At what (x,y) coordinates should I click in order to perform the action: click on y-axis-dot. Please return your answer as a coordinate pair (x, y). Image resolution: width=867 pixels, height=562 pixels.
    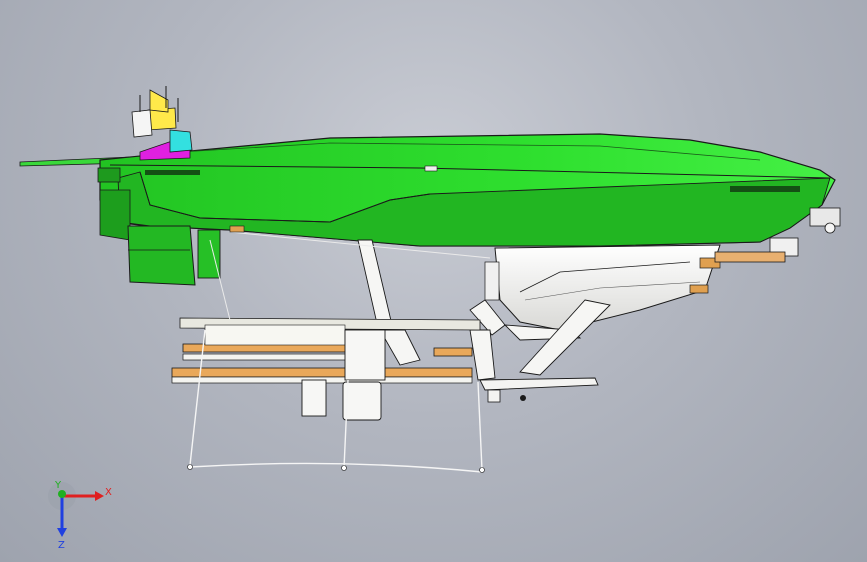
    Looking at the image, I should click on (62, 494).